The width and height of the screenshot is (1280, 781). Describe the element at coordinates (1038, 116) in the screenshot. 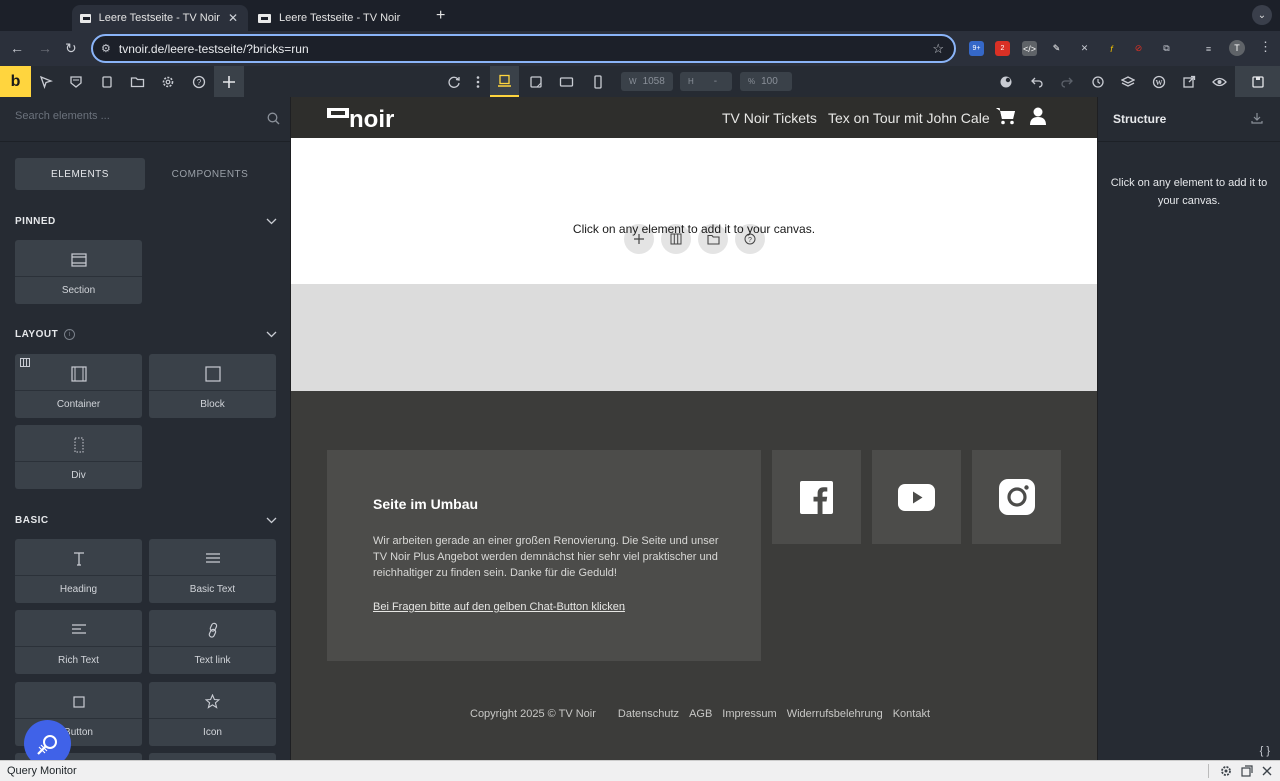

I see `user-account-icon` at that location.